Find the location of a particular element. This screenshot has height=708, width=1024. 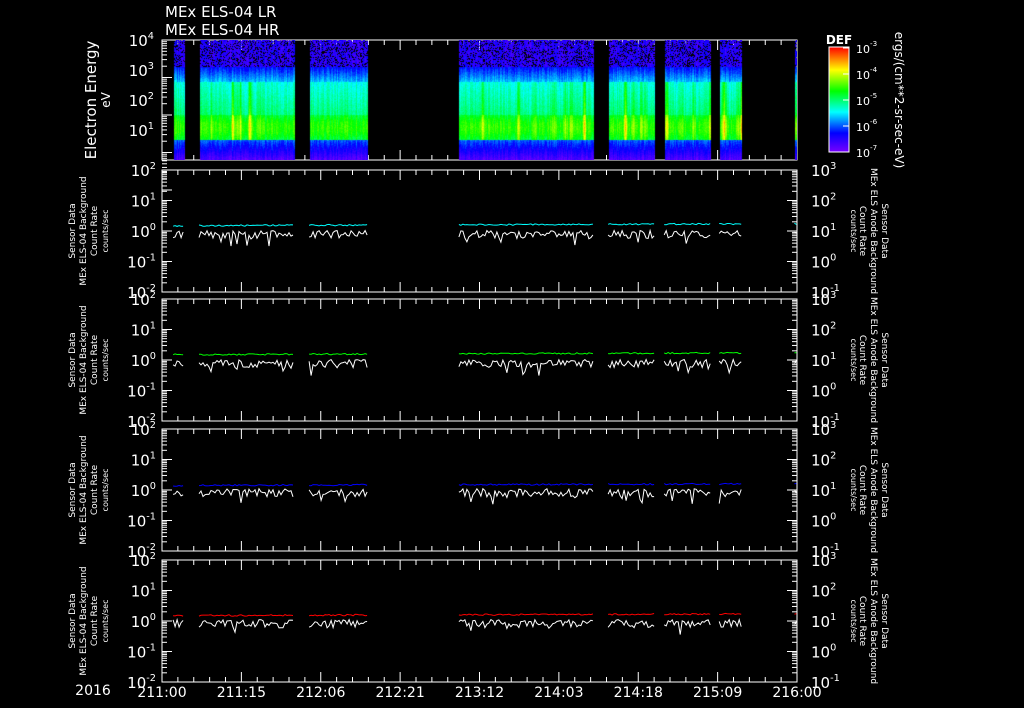

y-tick-label: 103 is located at coordinates (823, 299).